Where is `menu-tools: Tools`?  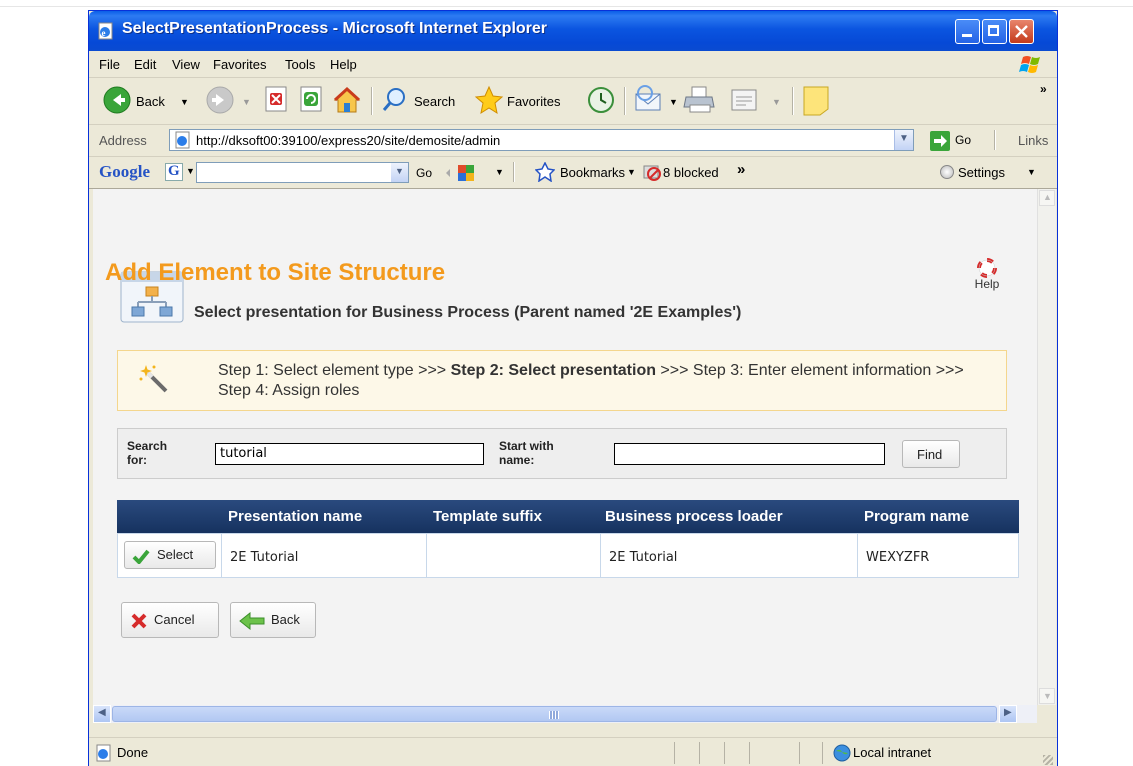
menu-tools: Tools is located at coordinates (300, 64).